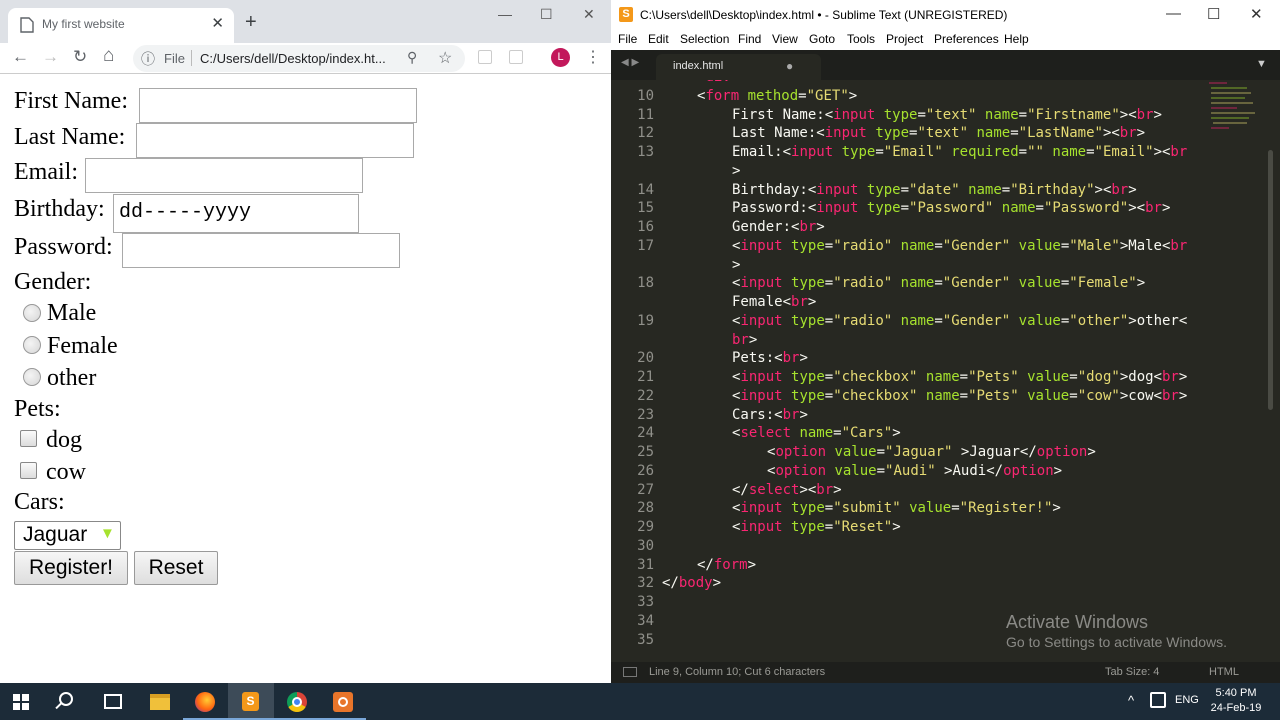 The height and width of the screenshot is (720, 1280). Describe the element at coordinates (1016, 39) in the screenshot. I see `menu-help: Help` at that location.